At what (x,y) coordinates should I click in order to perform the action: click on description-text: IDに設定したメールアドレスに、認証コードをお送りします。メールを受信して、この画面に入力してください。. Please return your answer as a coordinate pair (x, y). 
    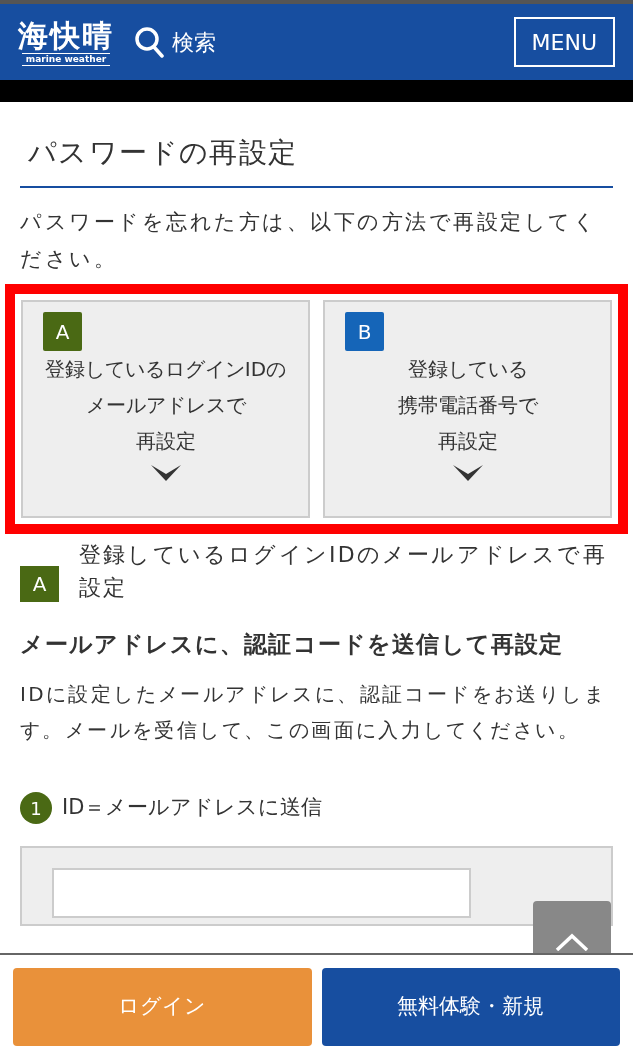
    Looking at the image, I should click on (314, 712).